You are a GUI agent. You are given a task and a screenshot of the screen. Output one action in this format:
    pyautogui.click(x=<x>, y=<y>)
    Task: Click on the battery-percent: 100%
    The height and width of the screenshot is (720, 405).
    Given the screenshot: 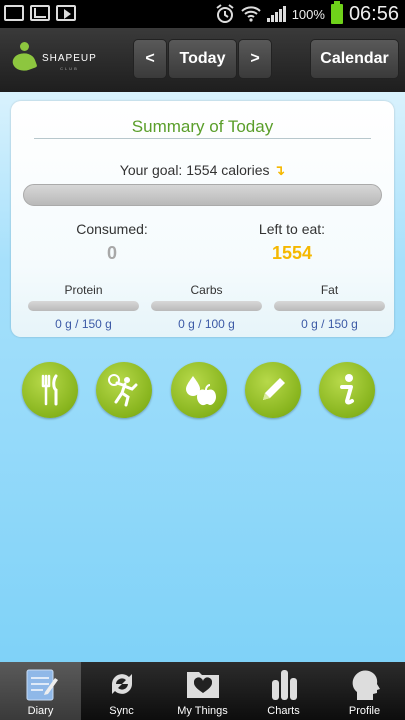 What is the action you would take?
    pyautogui.click(x=308, y=14)
    